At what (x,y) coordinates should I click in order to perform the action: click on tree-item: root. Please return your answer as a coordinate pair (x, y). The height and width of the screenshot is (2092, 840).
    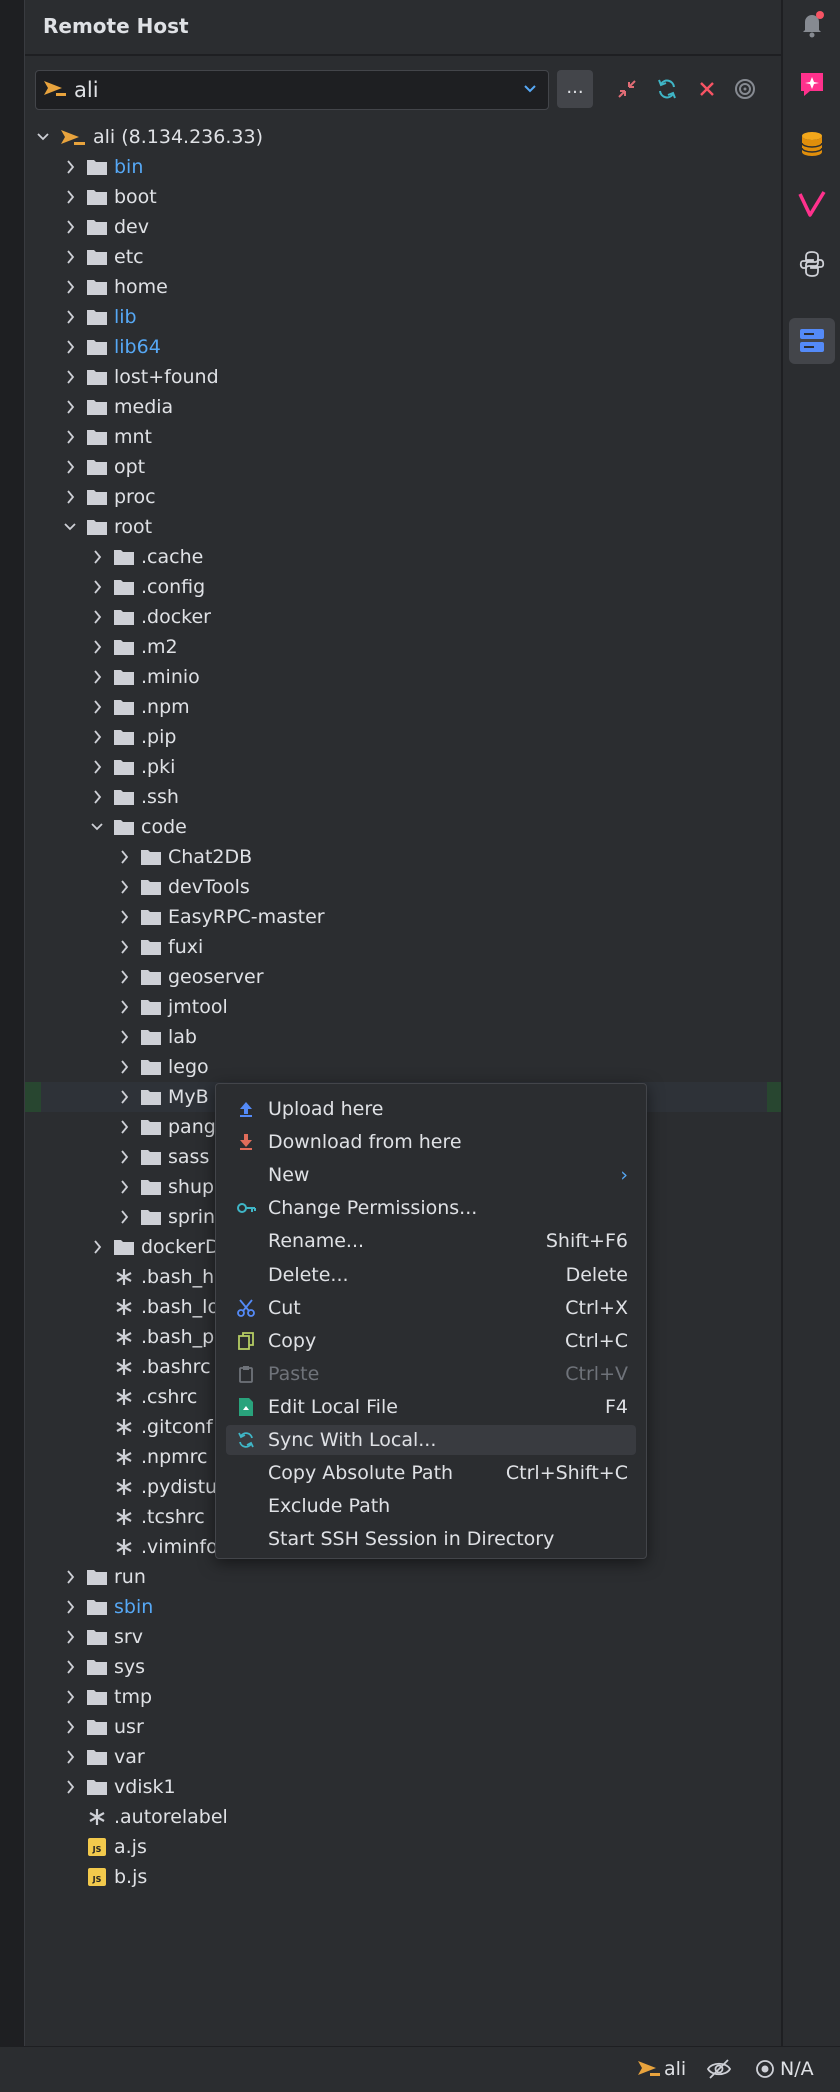
    Looking at the image, I should click on (403, 527).